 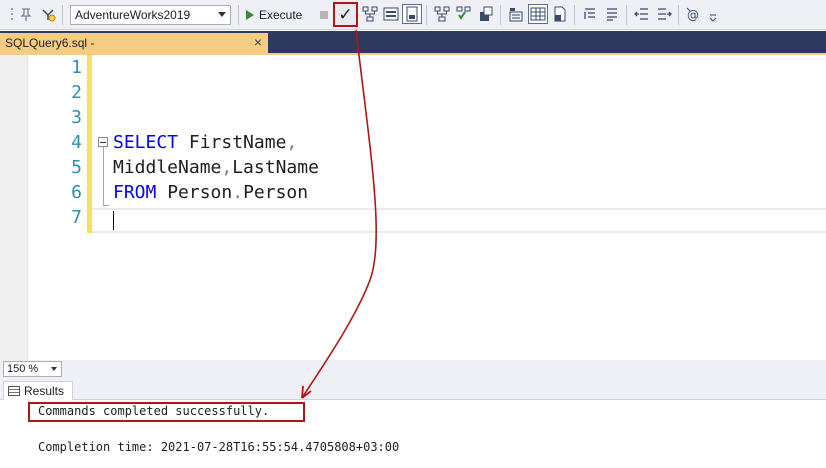 What do you see at coordinates (713, 14) in the screenshot?
I see `toolbar-overflow-icon` at bounding box center [713, 14].